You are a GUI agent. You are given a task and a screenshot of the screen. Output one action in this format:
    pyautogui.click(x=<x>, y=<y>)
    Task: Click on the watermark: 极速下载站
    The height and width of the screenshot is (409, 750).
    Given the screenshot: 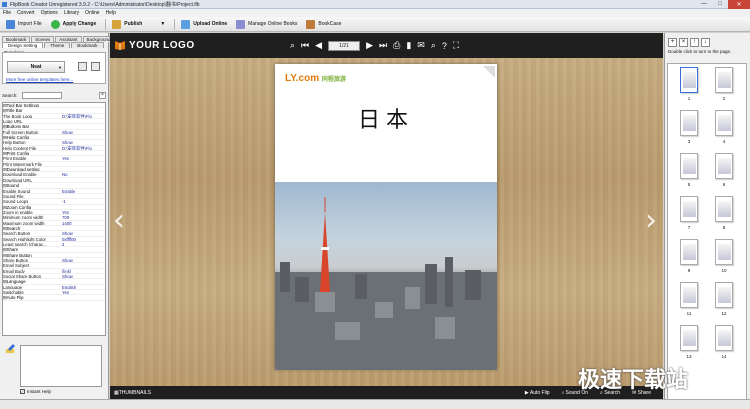 What is the action you would take?
    pyautogui.click(x=633, y=380)
    